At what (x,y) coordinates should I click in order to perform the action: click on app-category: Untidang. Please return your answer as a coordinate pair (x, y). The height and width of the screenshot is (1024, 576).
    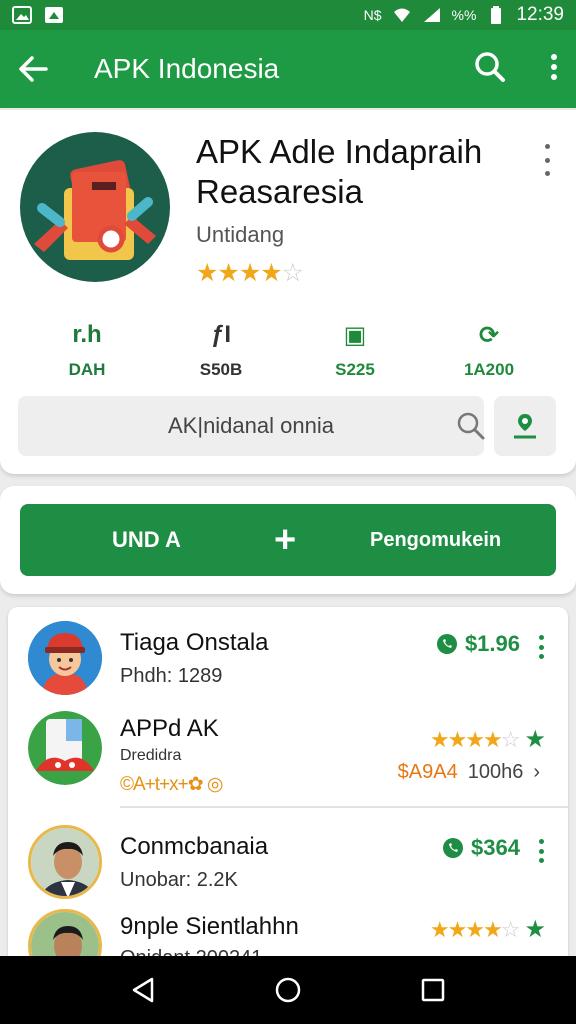
    Looking at the image, I should click on (240, 234).